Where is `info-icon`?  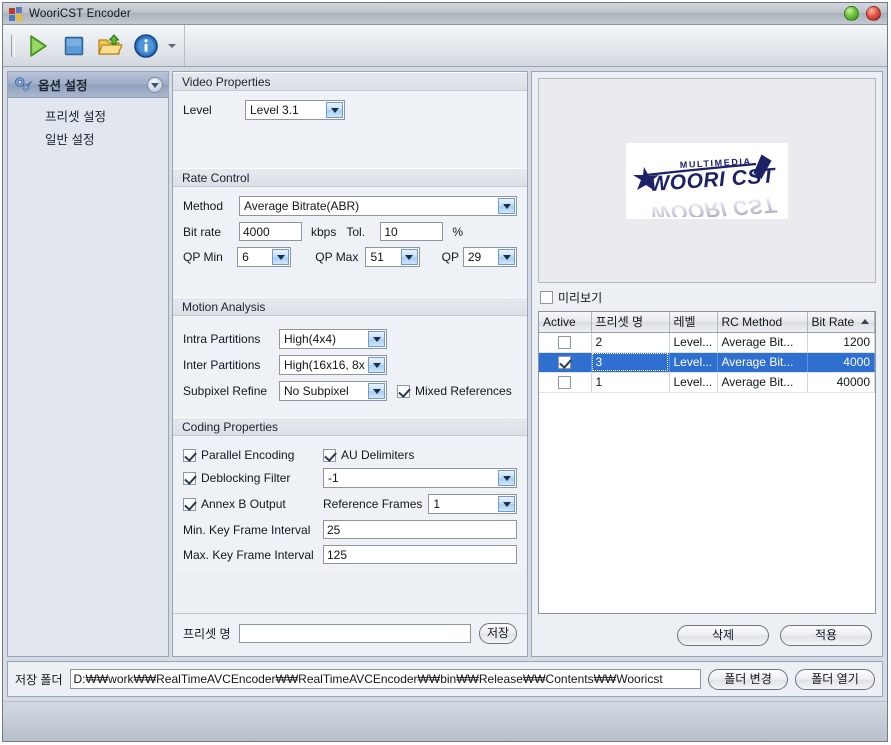
info-icon is located at coordinates (146, 45).